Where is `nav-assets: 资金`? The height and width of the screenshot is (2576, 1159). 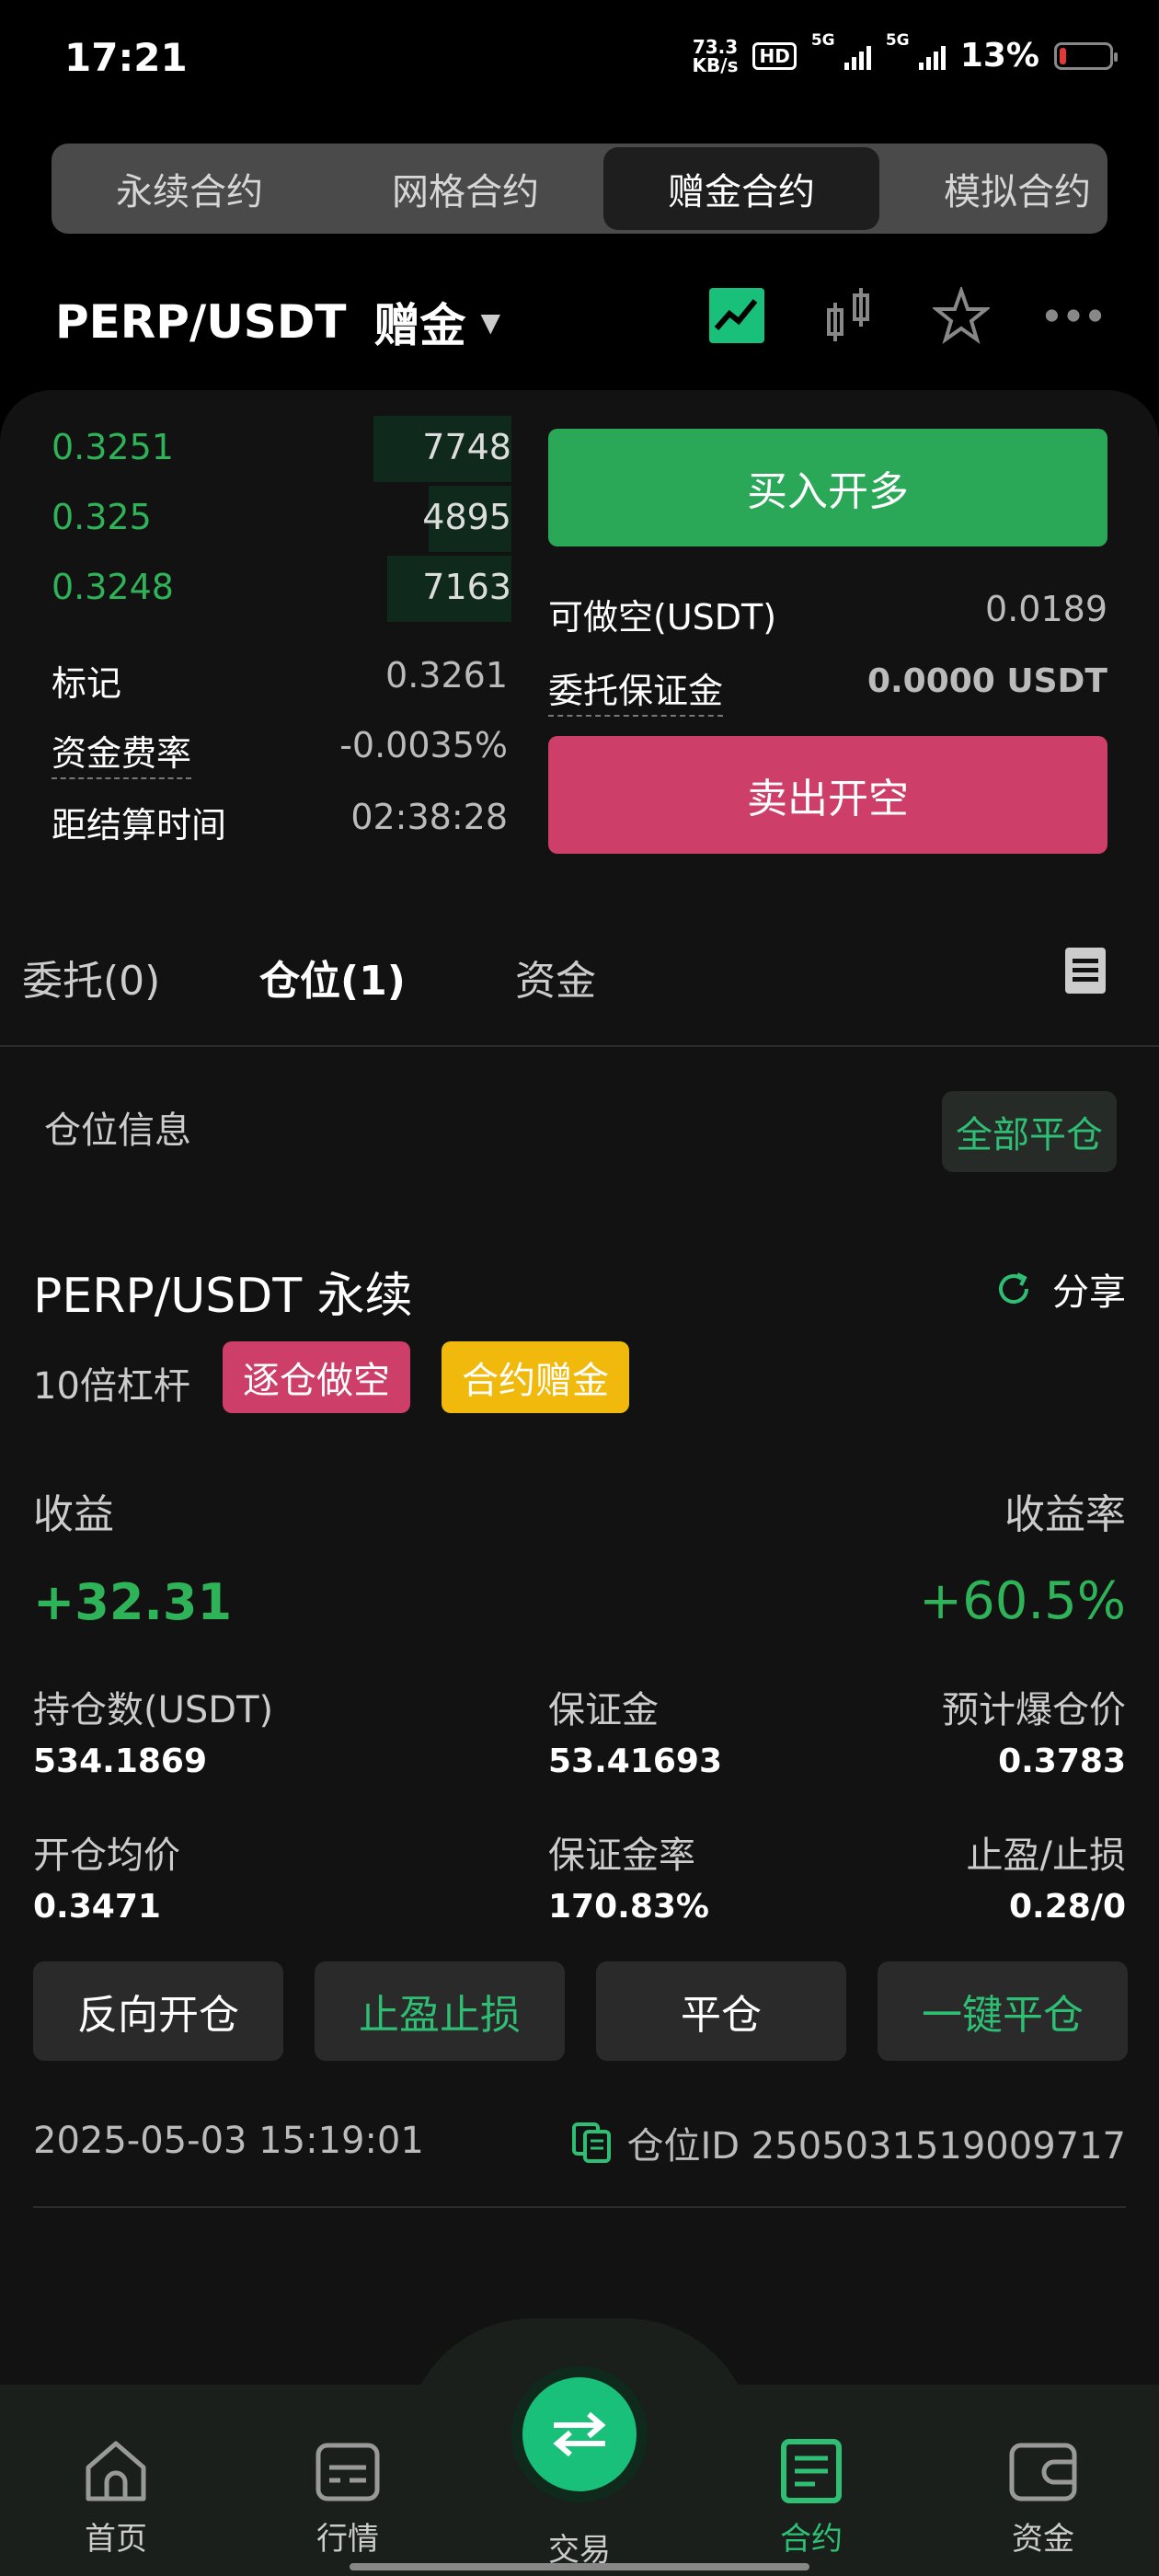 nav-assets: 资金 is located at coordinates (1043, 2497).